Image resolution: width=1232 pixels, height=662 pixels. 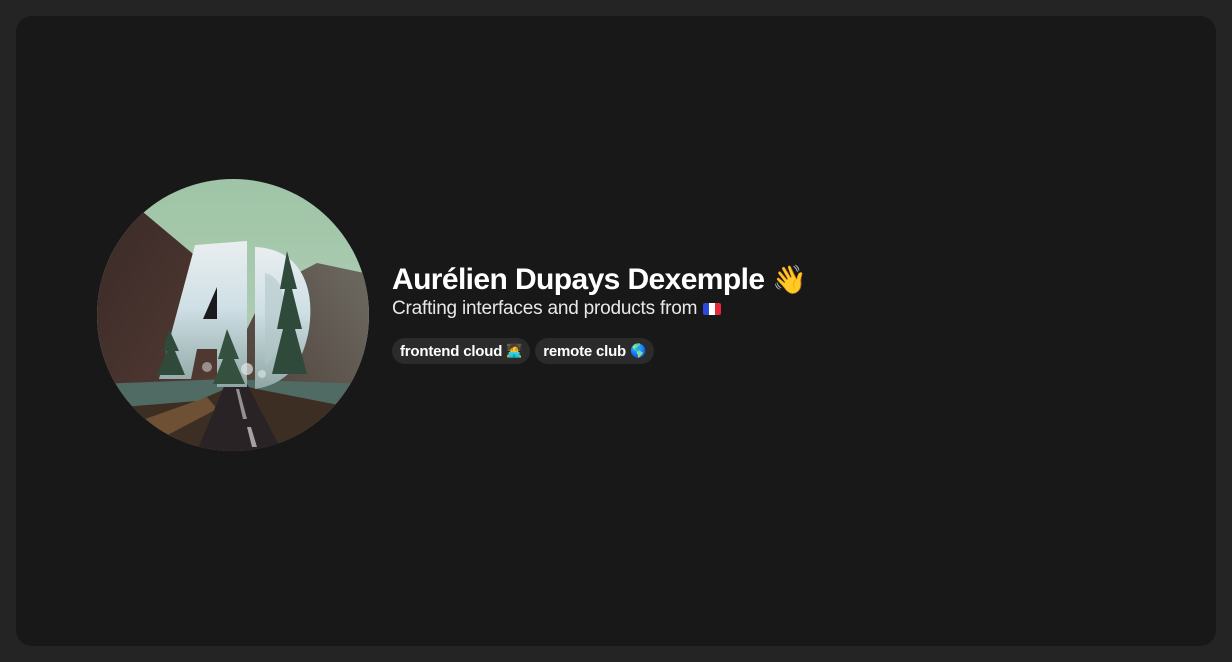 I want to click on profile-tagline: Crafting interfaces and products from, so click(x=545, y=308).